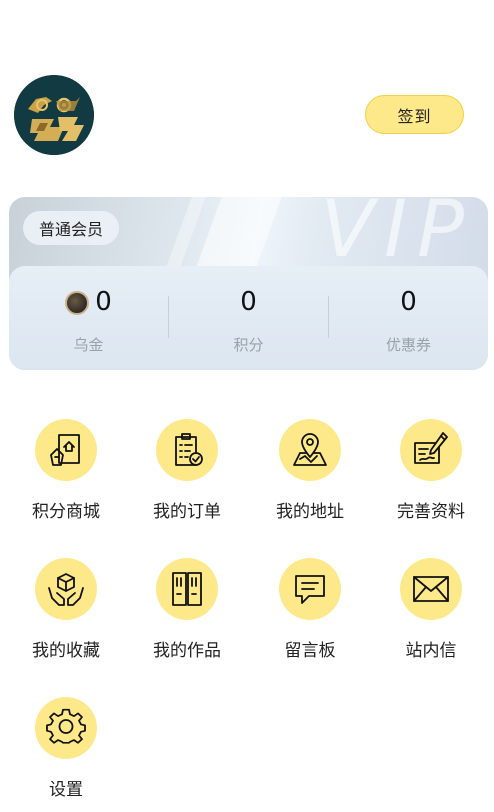 The width and height of the screenshot is (494, 812). What do you see at coordinates (431, 613) in the screenshot?
I see `menu-item-inbox: 站内信` at bounding box center [431, 613].